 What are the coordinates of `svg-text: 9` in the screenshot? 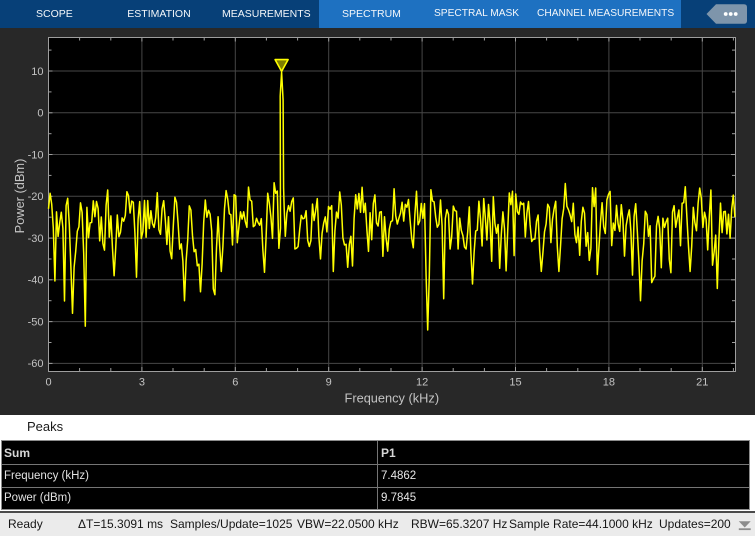 It's located at (329, 383).